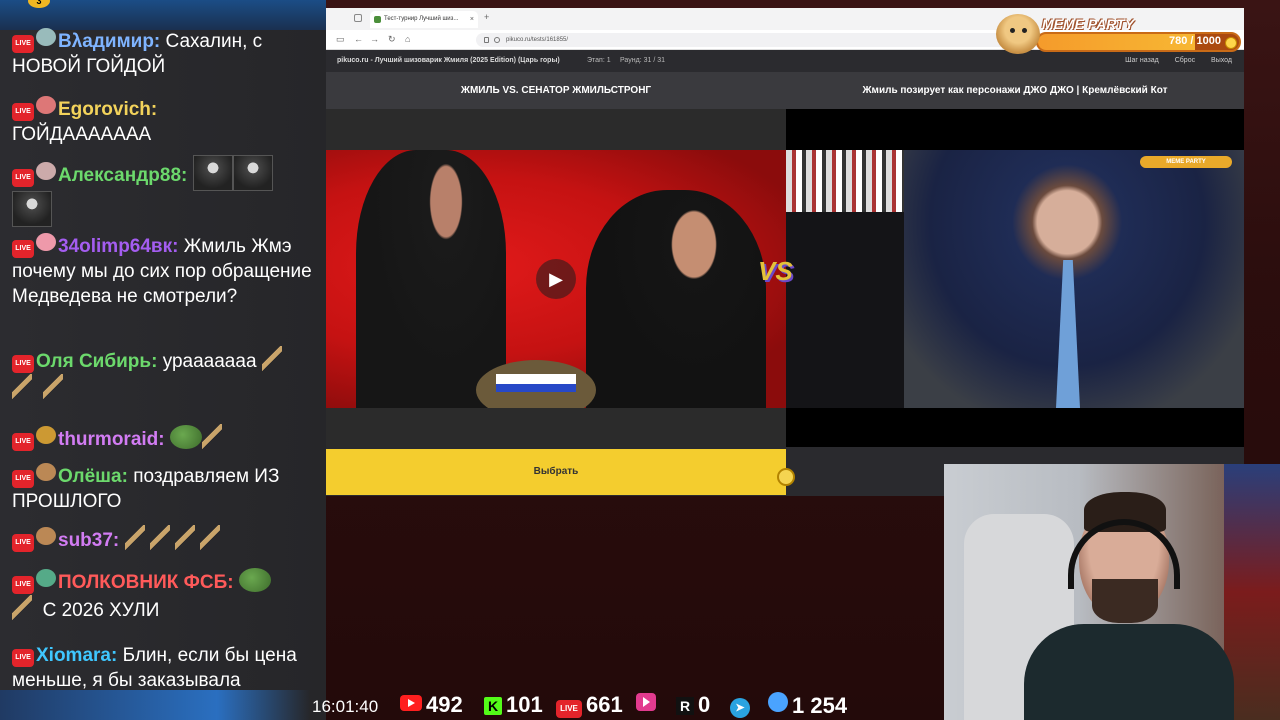  What do you see at coordinates (1185, 60) in the screenshot?
I see `reset-button: Сброс` at bounding box center [1185, 60].